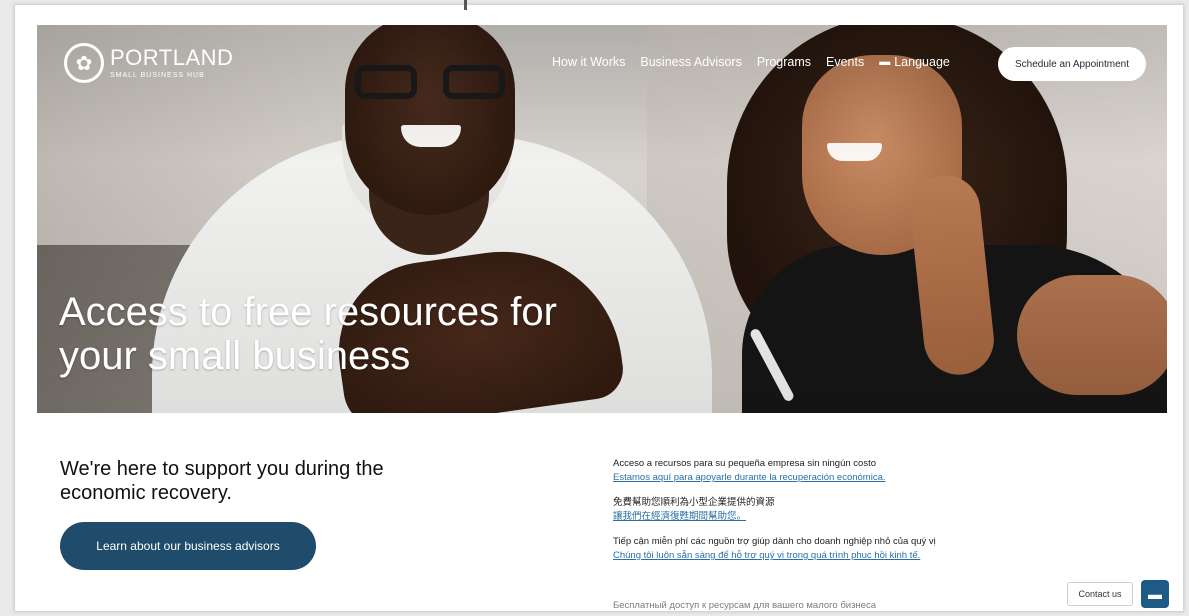 This screenshot has height=616, width=1189. I want to click on contact-us-button: Contact us, so click(1100, 594).